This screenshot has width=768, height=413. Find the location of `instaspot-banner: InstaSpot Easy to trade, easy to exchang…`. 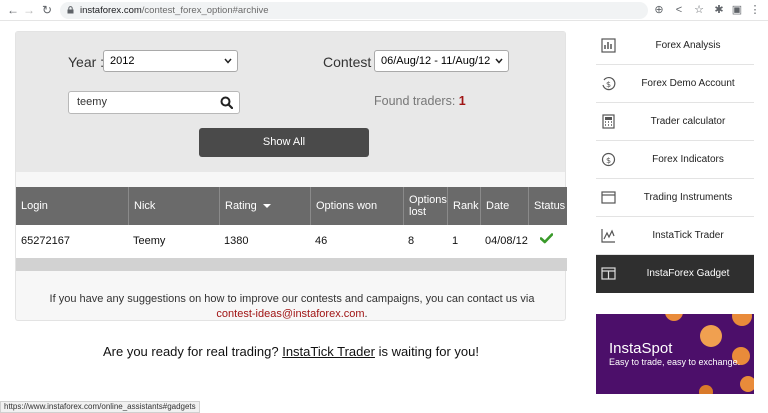

instaspot-banner: InstaSpot Easy to trade, easy to exchang… is located at coordinates (675, 354).